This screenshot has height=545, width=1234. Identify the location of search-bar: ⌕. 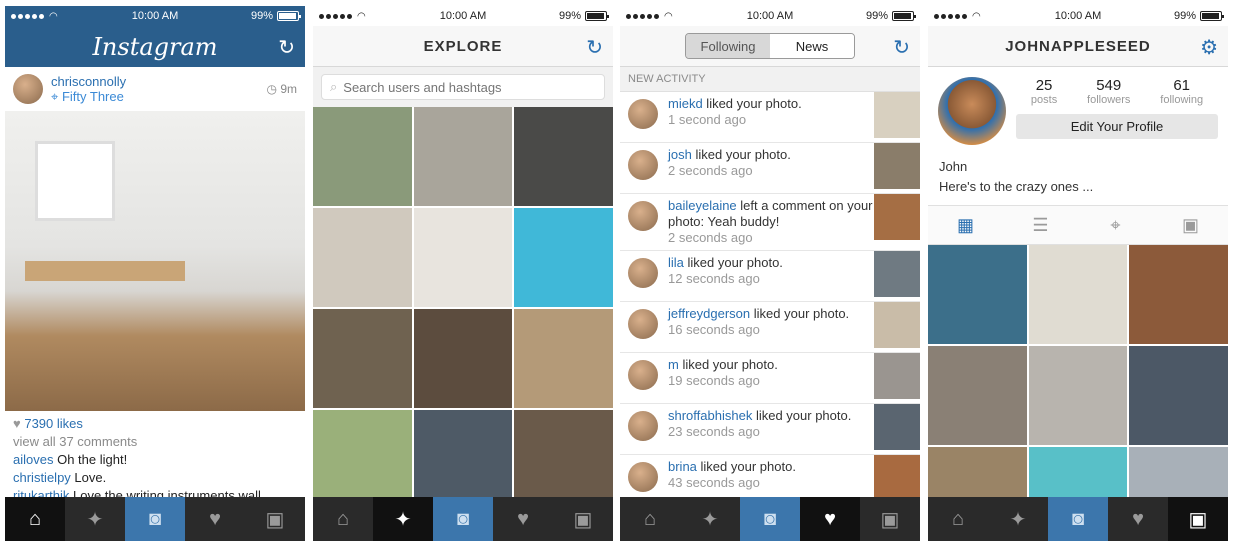
(463, 87).